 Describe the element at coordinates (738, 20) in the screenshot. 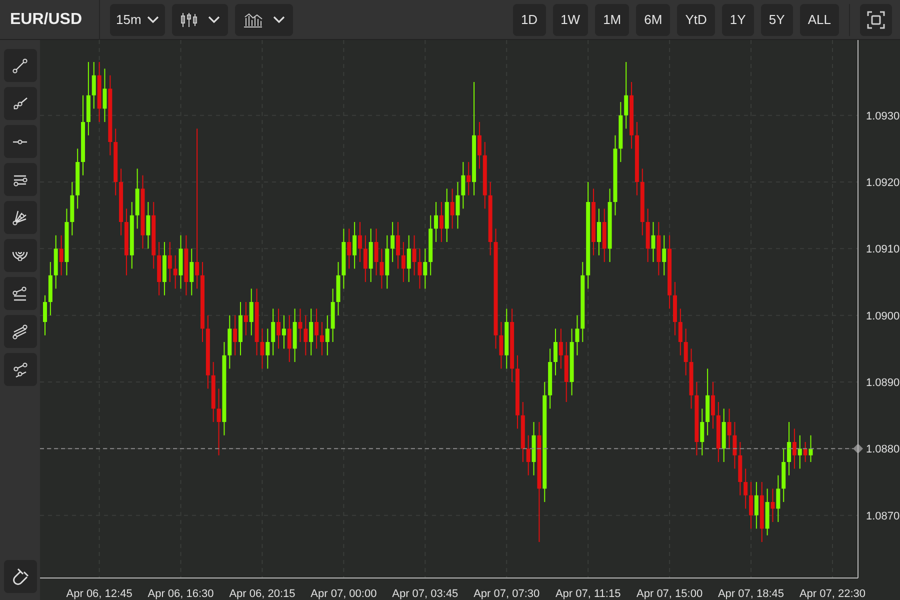

I see `range-button: 1Y` at that location.